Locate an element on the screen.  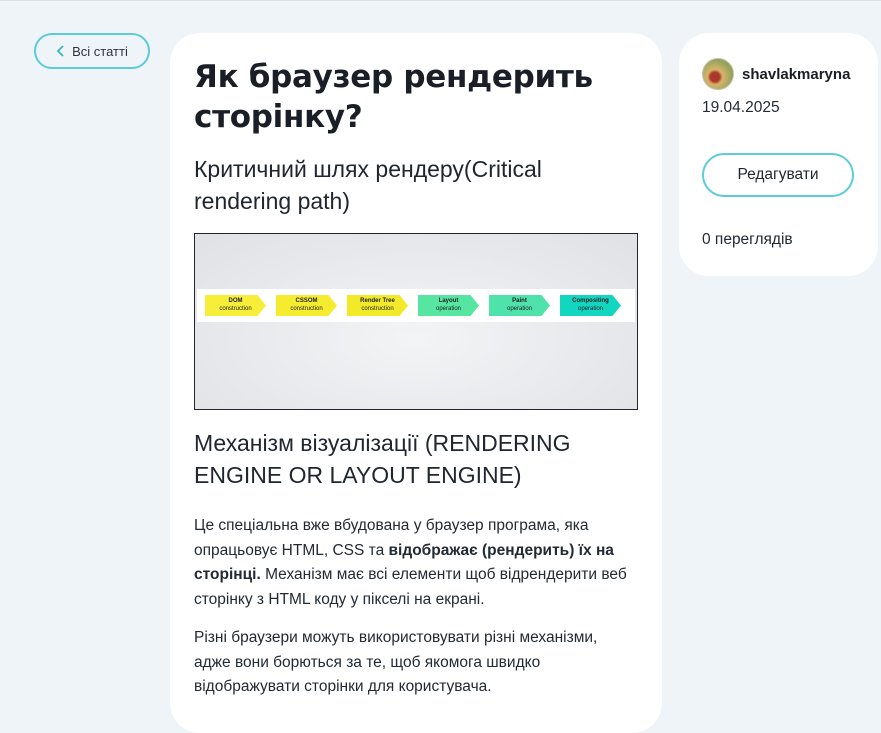
publish-date: 19.04.2025 is located at coordinates (741, 107).